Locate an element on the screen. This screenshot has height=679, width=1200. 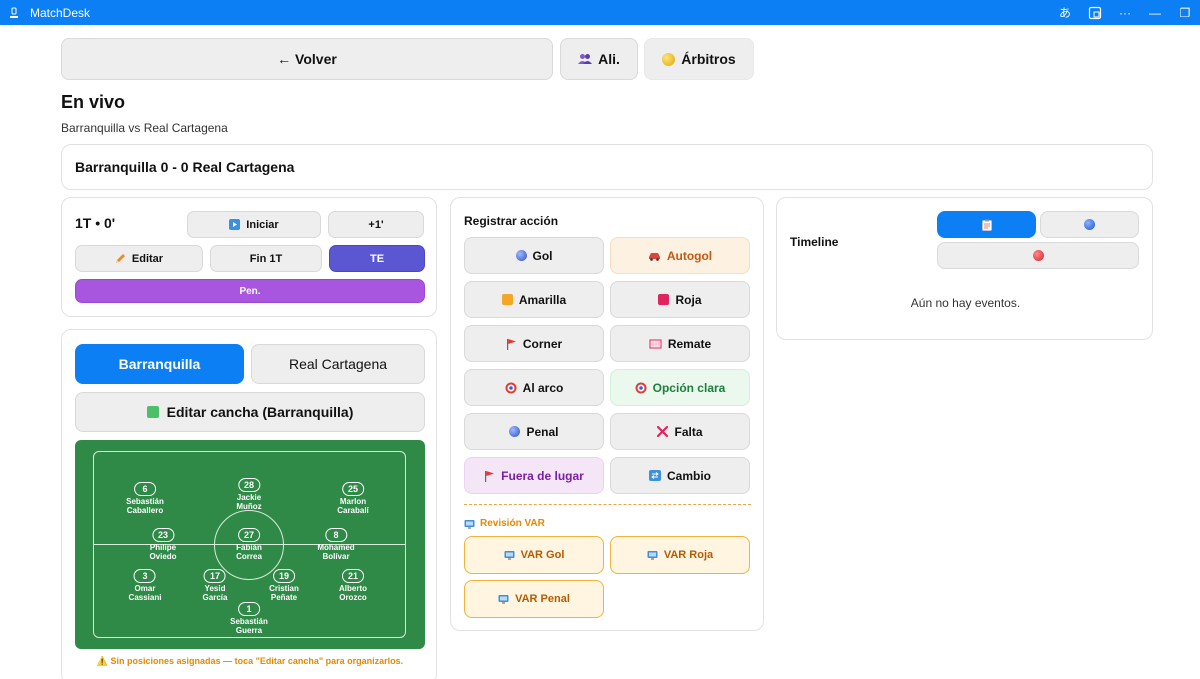
tab-away-team-label: Real Cartagena is located at coordinates (338, 364).